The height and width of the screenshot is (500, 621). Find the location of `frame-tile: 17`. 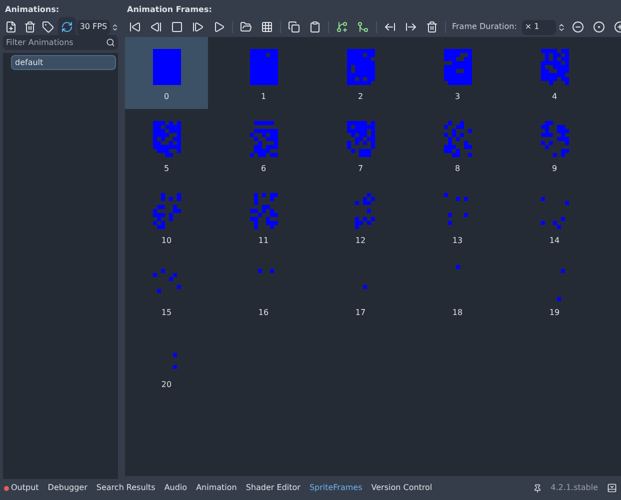

frame-tile: 17 is located at coordinates (360, 289).